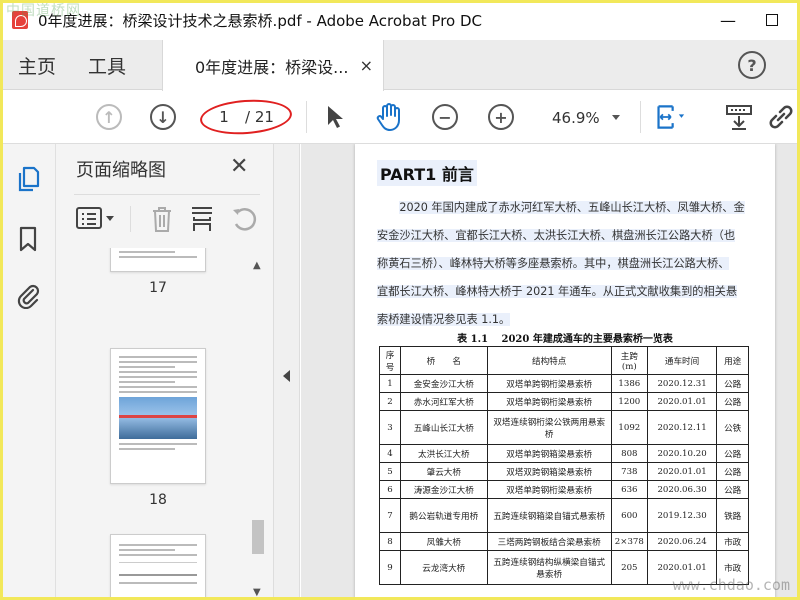 Image resolution: width=800 pixels, height=600 pixels. Describe the element at coordinates (257, 592) in the screenshot. I see `scroll-down-icon: ▼` at that location.